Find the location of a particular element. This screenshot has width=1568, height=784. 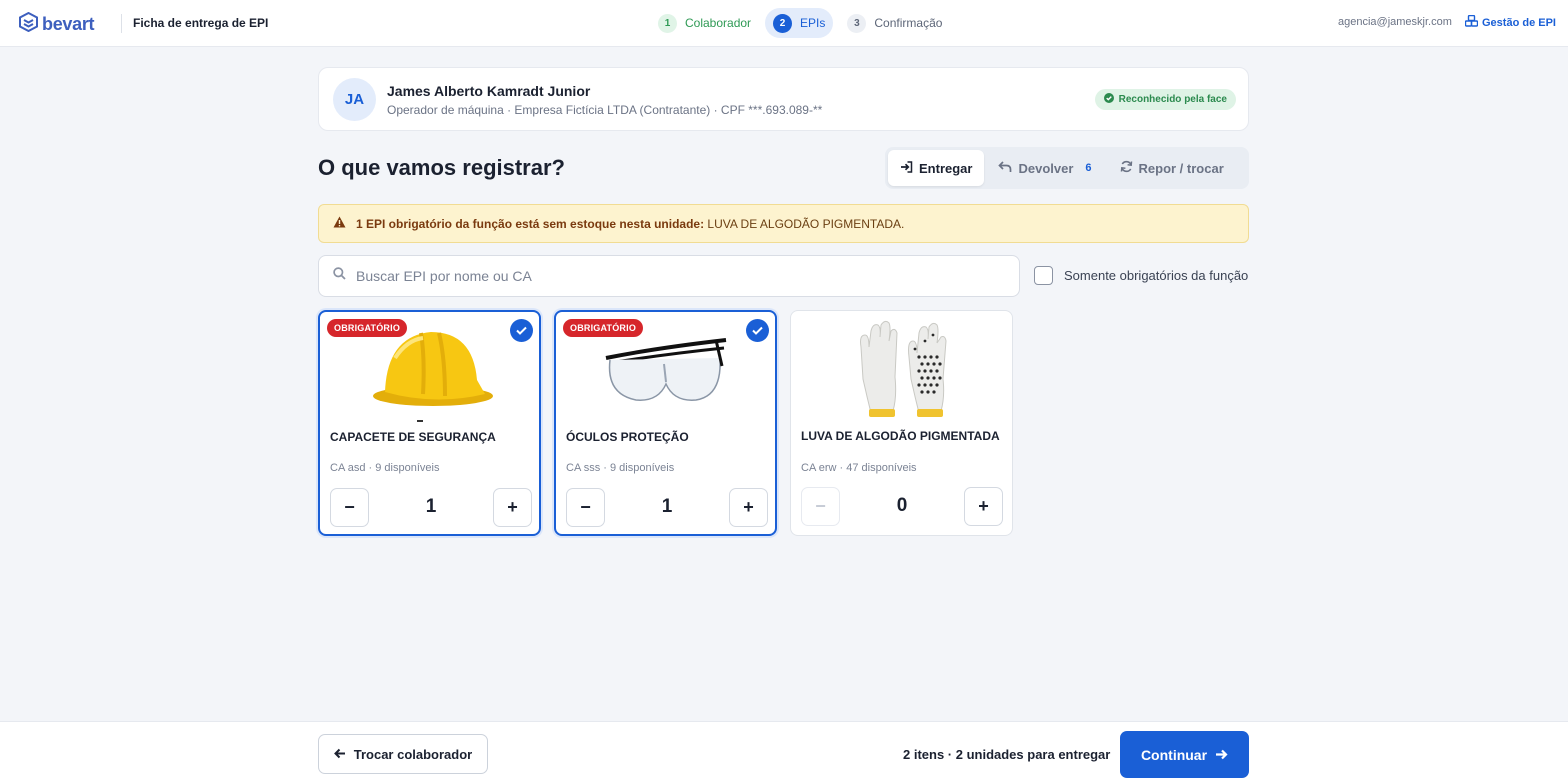

warning-icon is located at coordinates (339, 223).